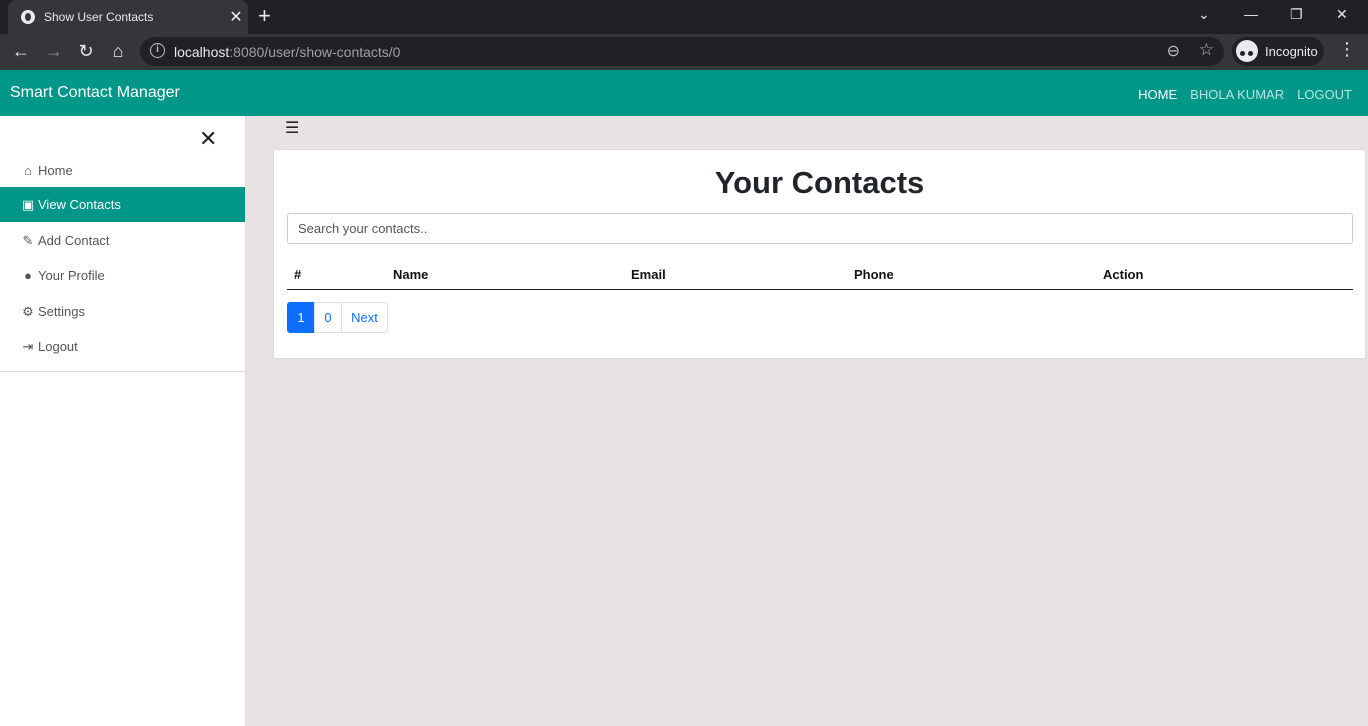  What do you see at coordinates (1247, 51) in the screenshot?
I see `incognito-icon` at bounding box center [1247, 51].